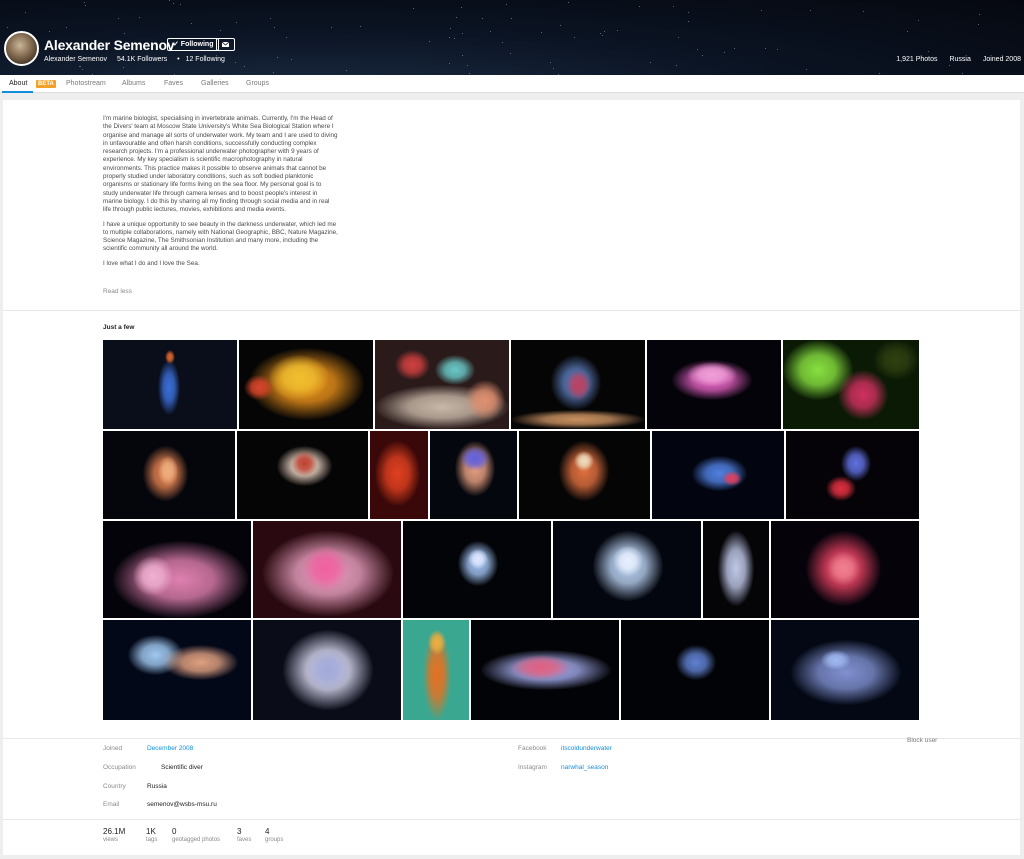 The height and width of the screenshot is (859, 1024). I want to click on stat-tags: 1K tags, so click(151, 835).